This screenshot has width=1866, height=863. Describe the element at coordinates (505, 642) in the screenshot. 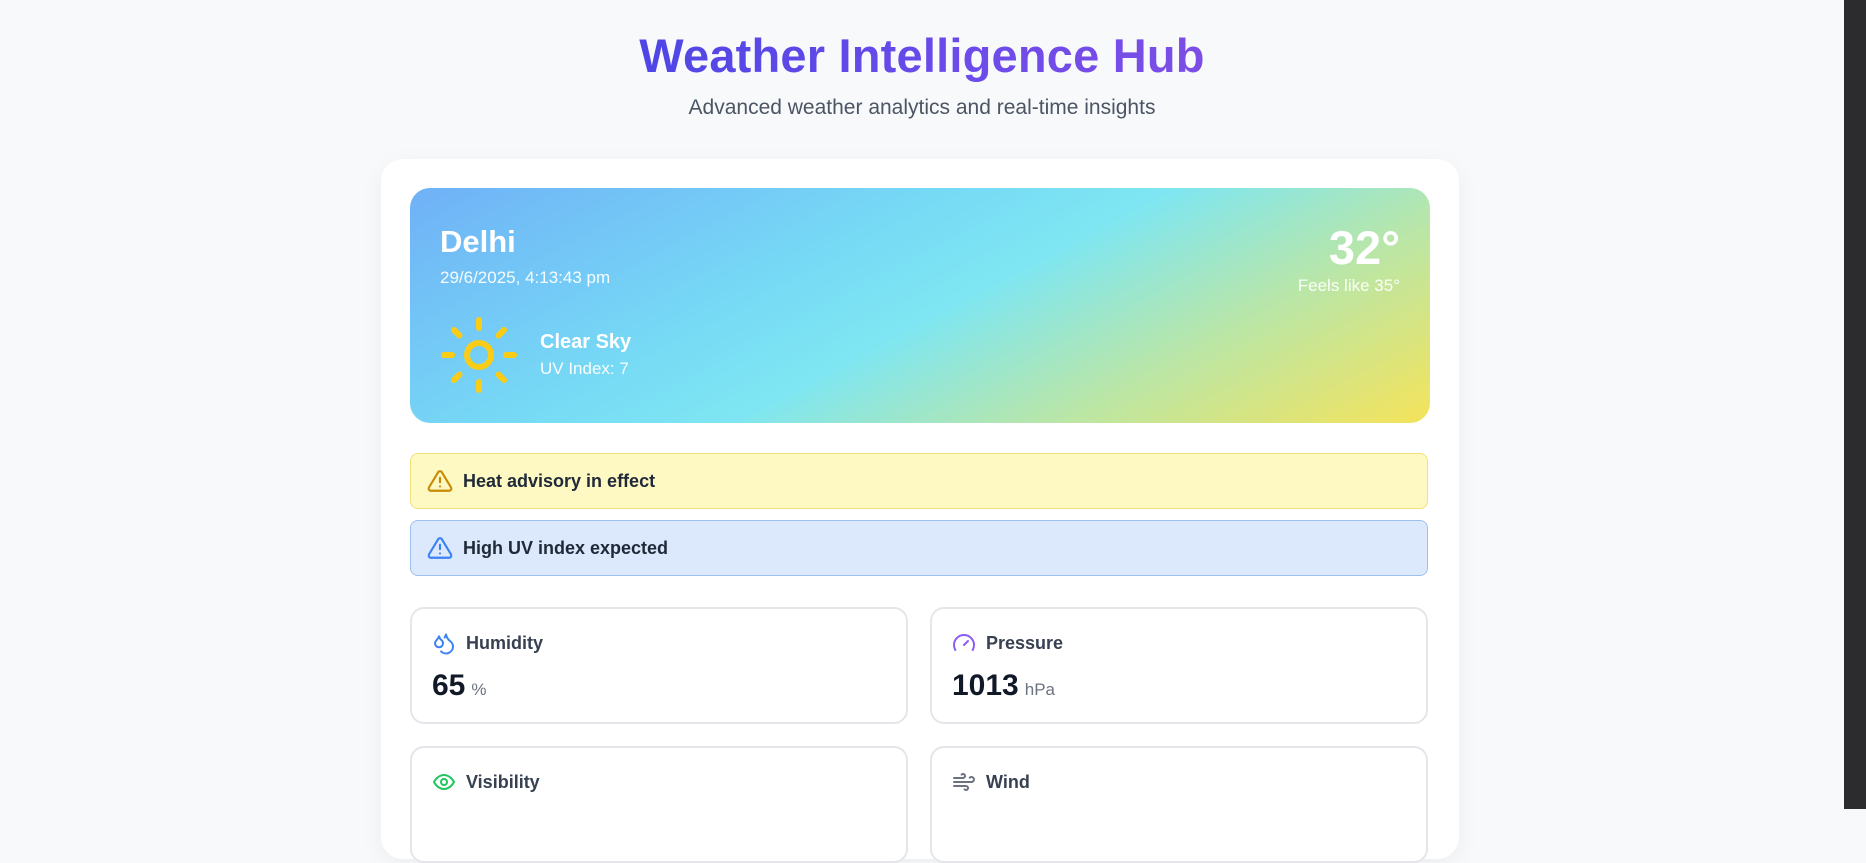

I see `humidity-label: Humidity` at that location.